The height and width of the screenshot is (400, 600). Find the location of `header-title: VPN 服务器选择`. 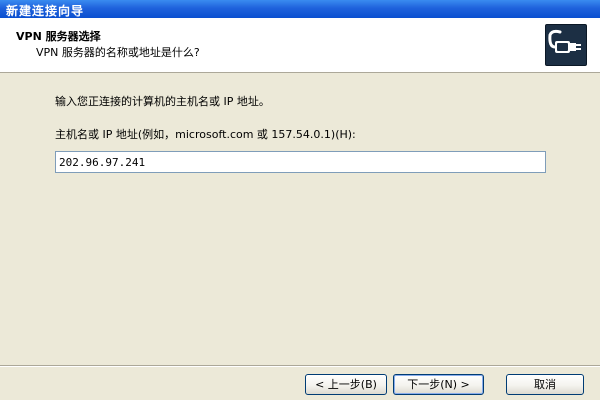

header-title: VPN 服务器选择 is located at coordinates (58, 36).